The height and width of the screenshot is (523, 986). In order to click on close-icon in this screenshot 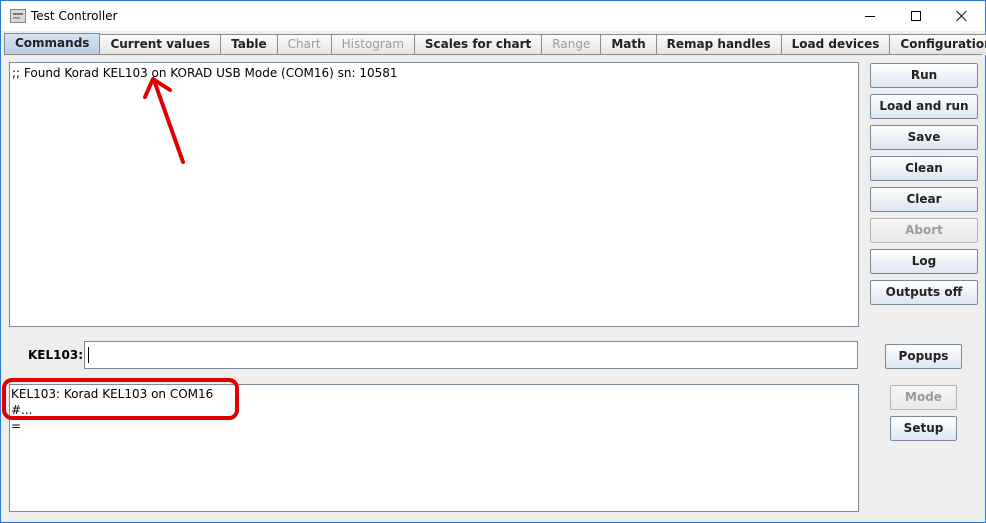, I will do `click(962, 16)`.